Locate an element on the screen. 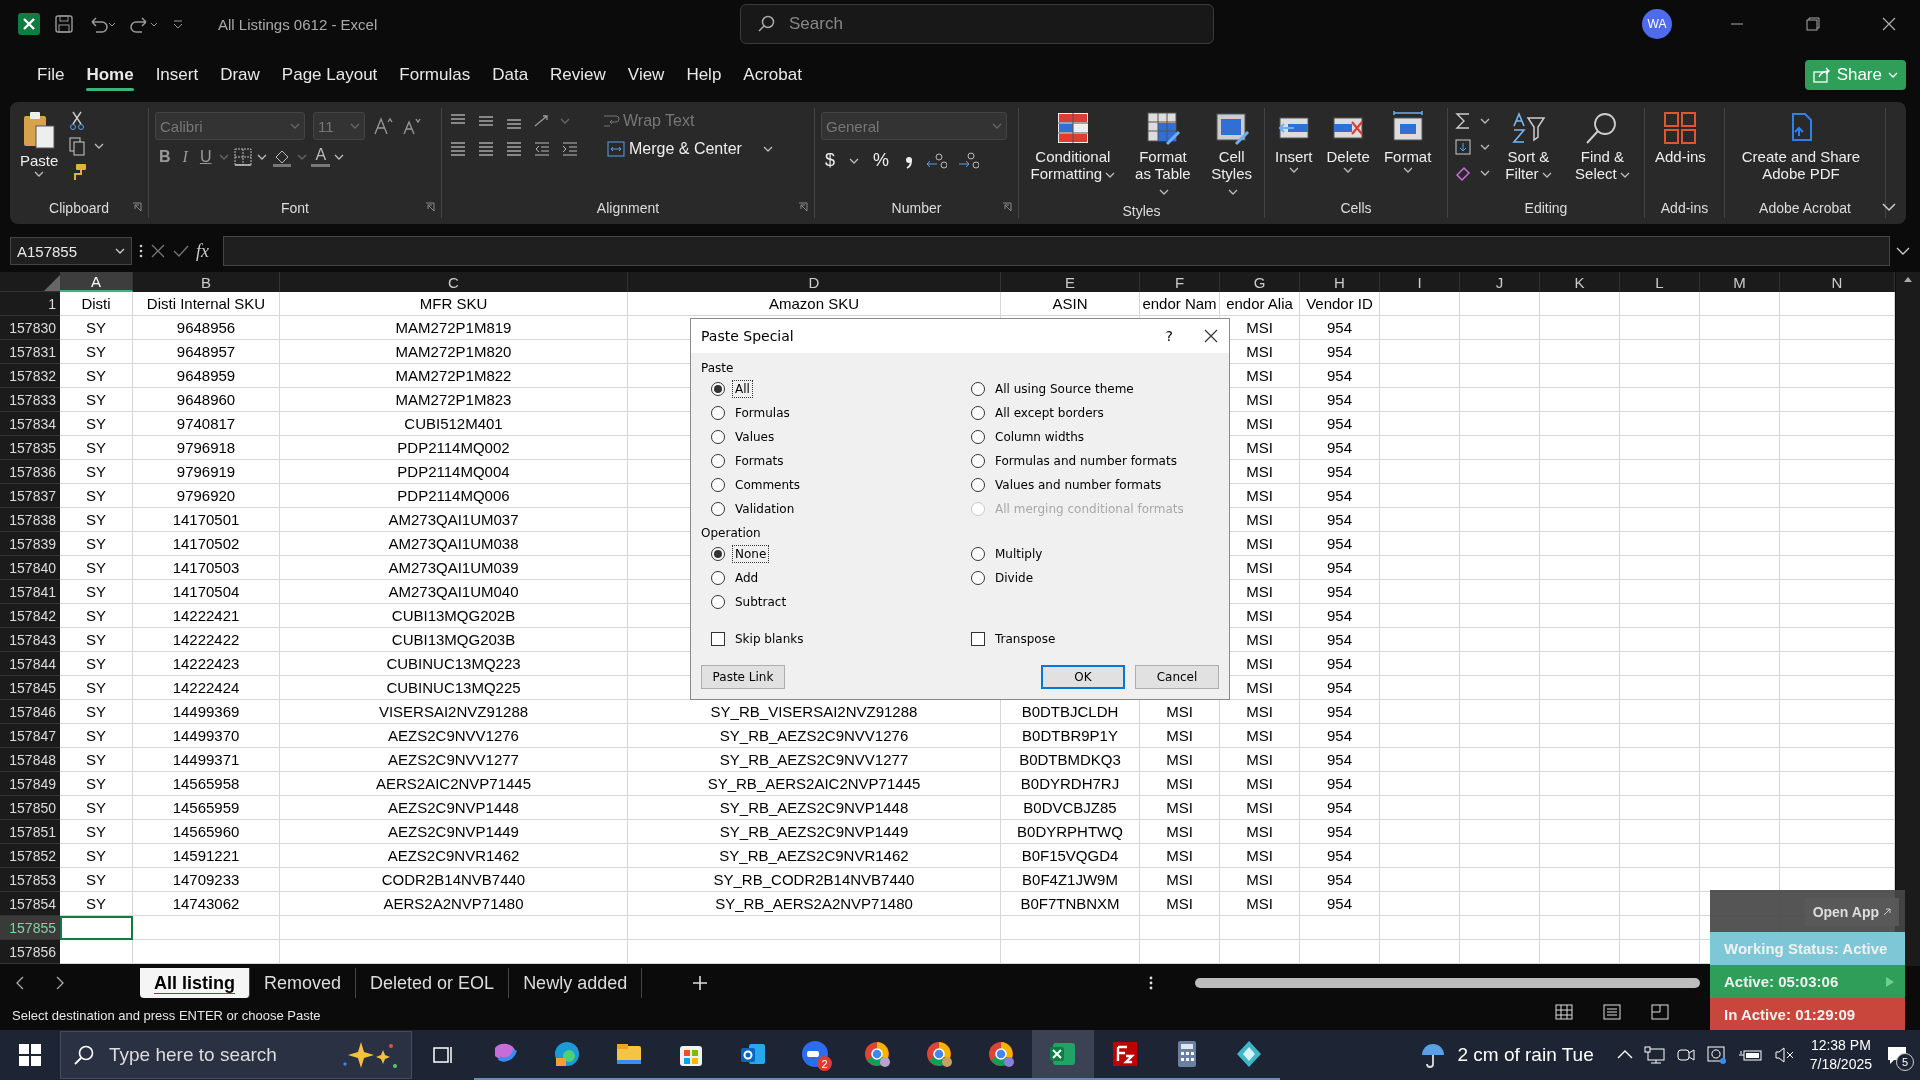 The height and width of the screenshot is (1080, 1920). ribbon-button: Insert is located at coordinates (1294, 141).